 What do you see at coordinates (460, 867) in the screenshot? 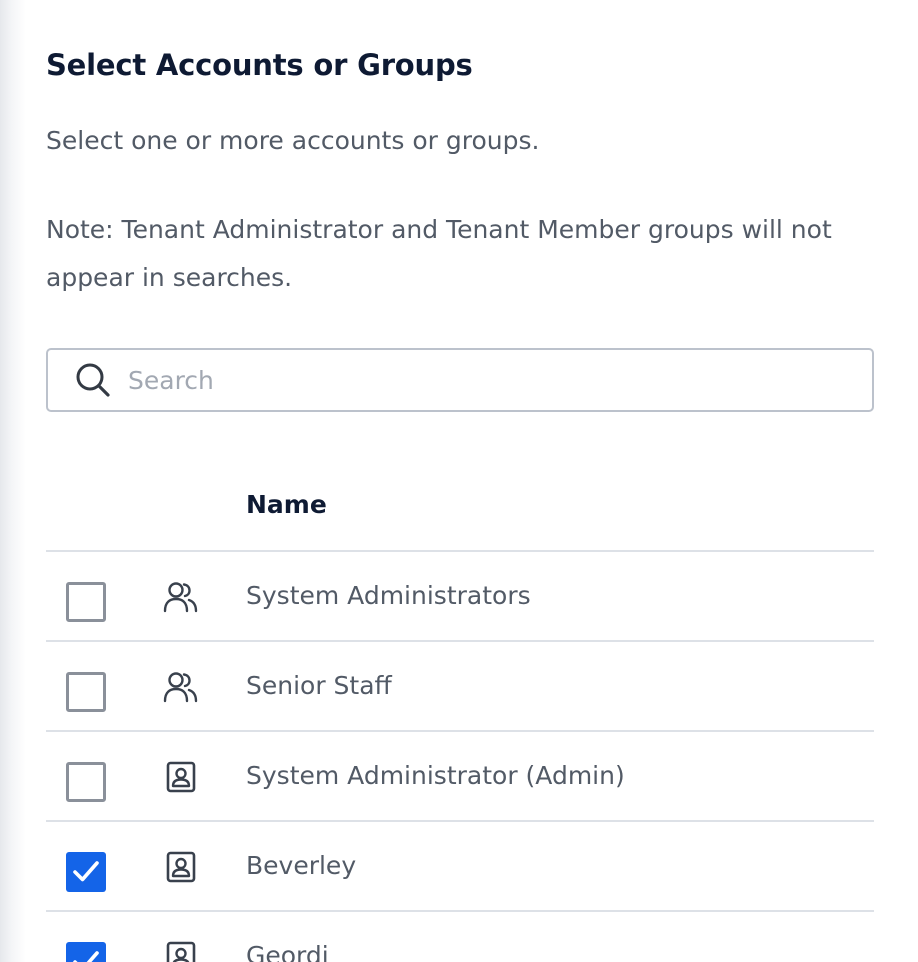
I see `table-row: Beverley` at bounding box center [460, 867].